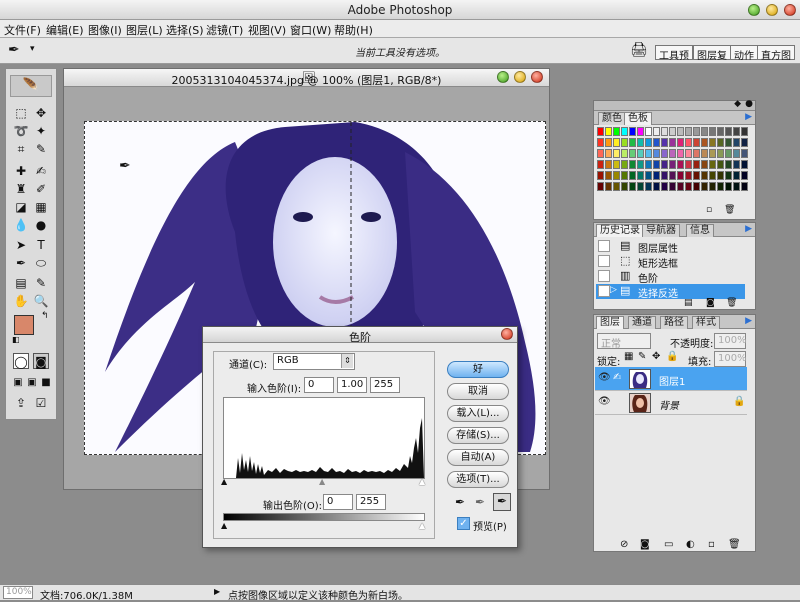 The width and height of the screenshot is (800, 602). What do you see at coordinates (422, 481) in the screenshot?
I see `input-white-slider-icon: ▲` at bounding box center [422, 481].